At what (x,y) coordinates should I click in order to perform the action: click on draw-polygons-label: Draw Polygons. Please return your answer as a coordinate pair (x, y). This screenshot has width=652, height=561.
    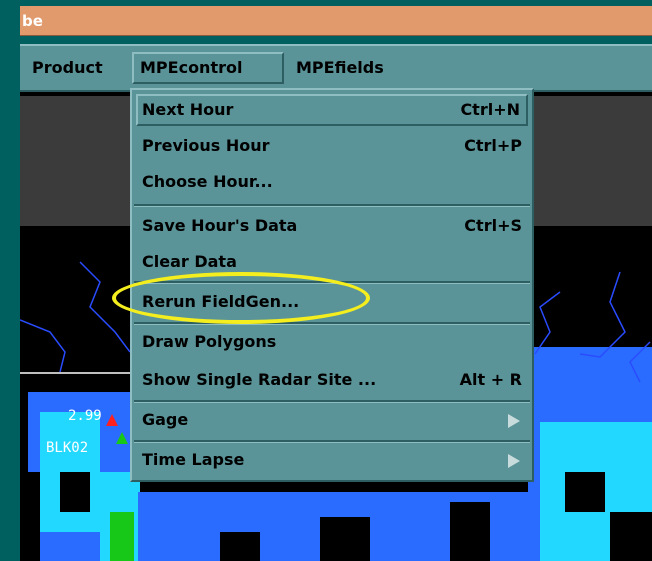
    Looking at the image, I should click on (209, 341).